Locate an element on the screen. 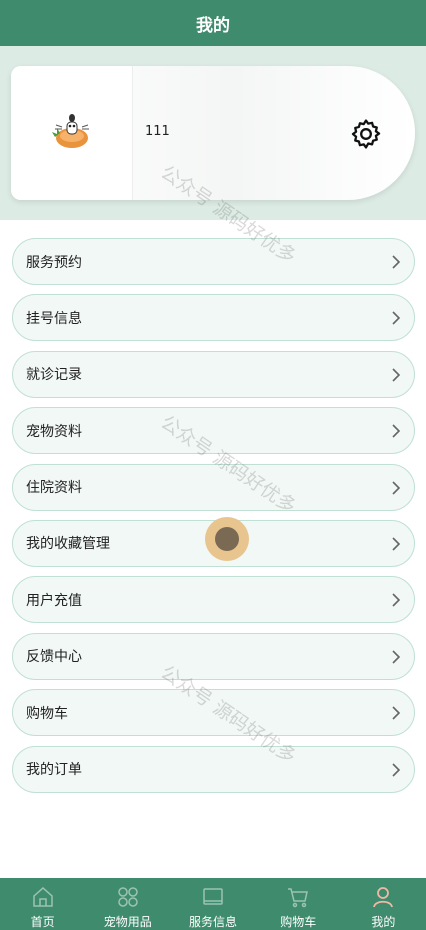  menu-item-label: 我的订单 is located at coordinates (54, 770).